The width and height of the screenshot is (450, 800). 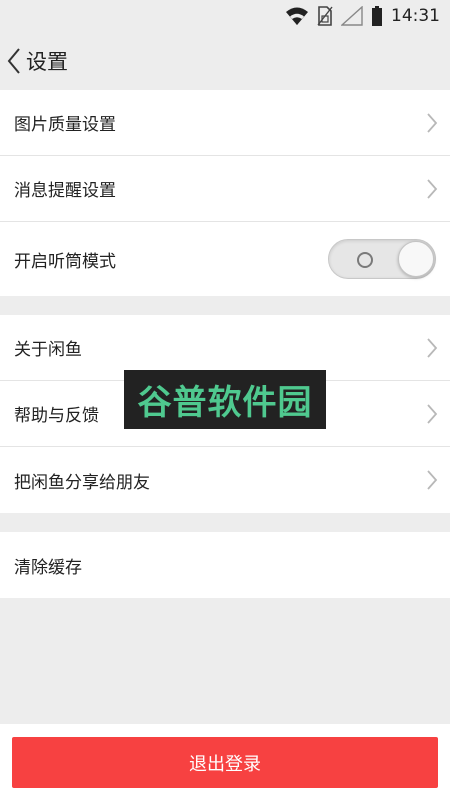 I want to click on toggle-off-indicator, so click(x=365, y=260).